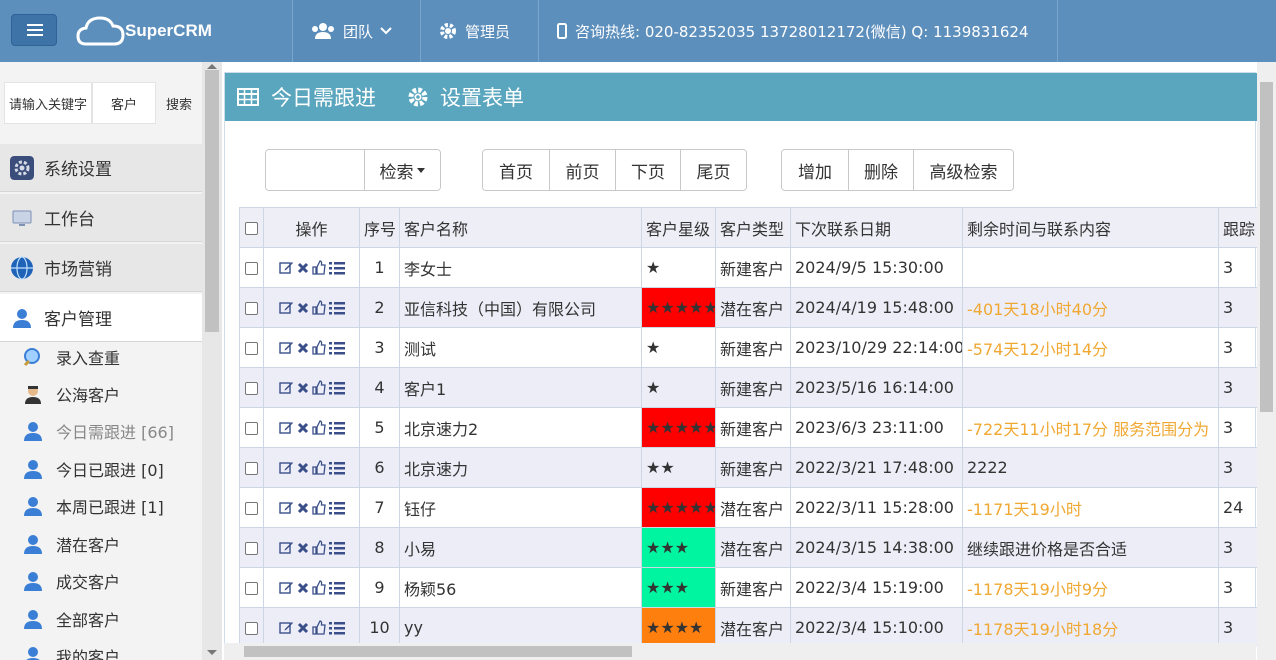 Image resolution: width=1276 pixels, height=660 pixels. I want to click on sidebar-item-public-pool: 公海客户, so click(71, 394).